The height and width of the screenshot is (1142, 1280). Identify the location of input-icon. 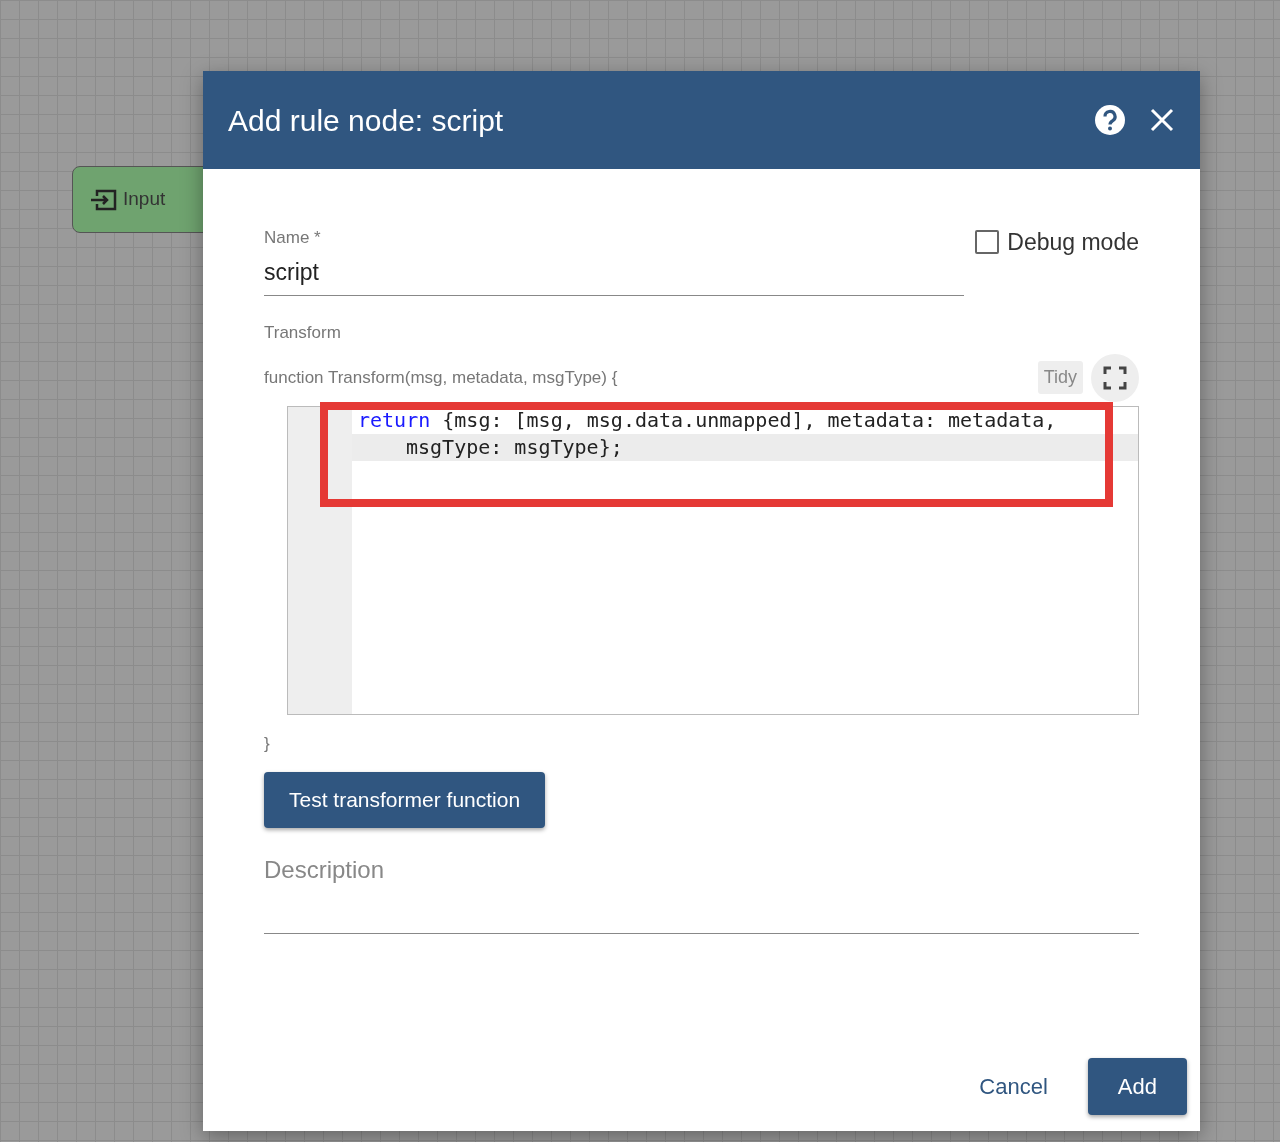
(103, 199).